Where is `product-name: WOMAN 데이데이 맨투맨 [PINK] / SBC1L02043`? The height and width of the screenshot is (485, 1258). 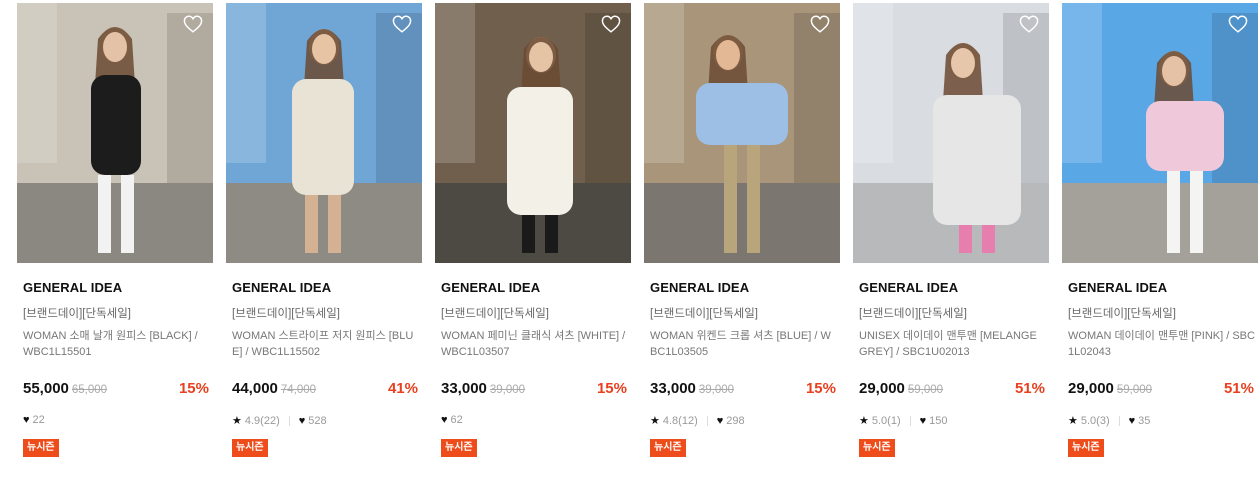
product-name: WOMAN 데이데이 맨투맨 [PINK] / SBC1L02043 is located at coordinates (1162, 344).